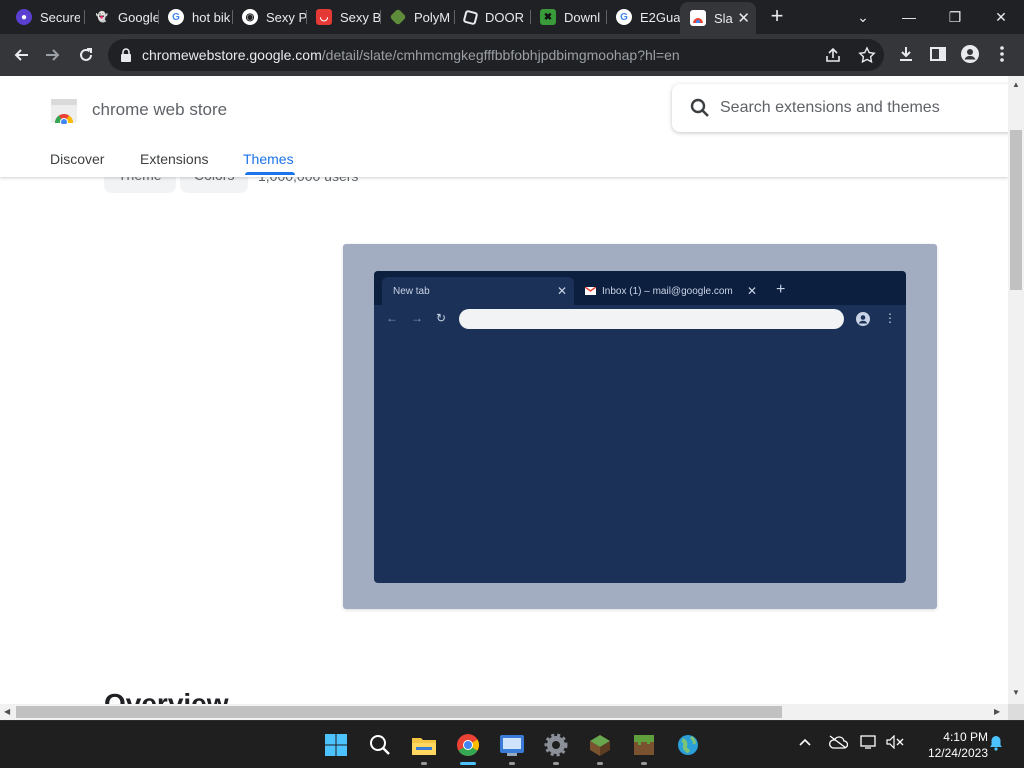 The width and height of the screenshot is (1024, 768). What do you see at coordinates (600, 747) in the screenshot?
I see `minecraft-grass-icon` at bounding box center [600, 747].